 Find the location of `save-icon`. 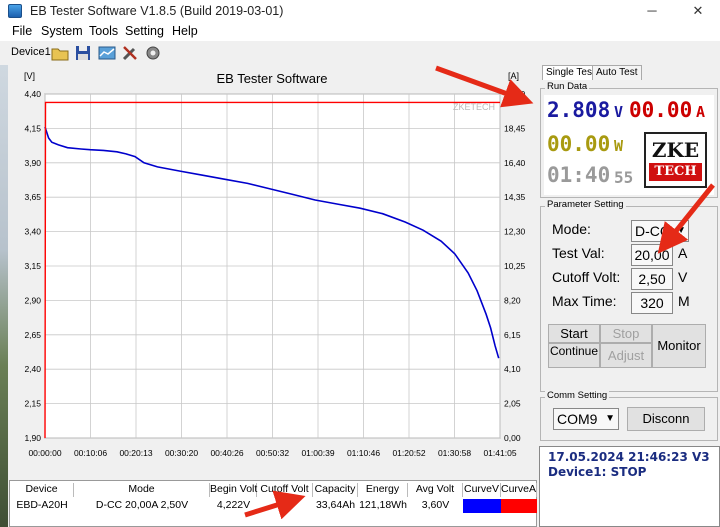

save-icon is located at coordinates (83, 53).